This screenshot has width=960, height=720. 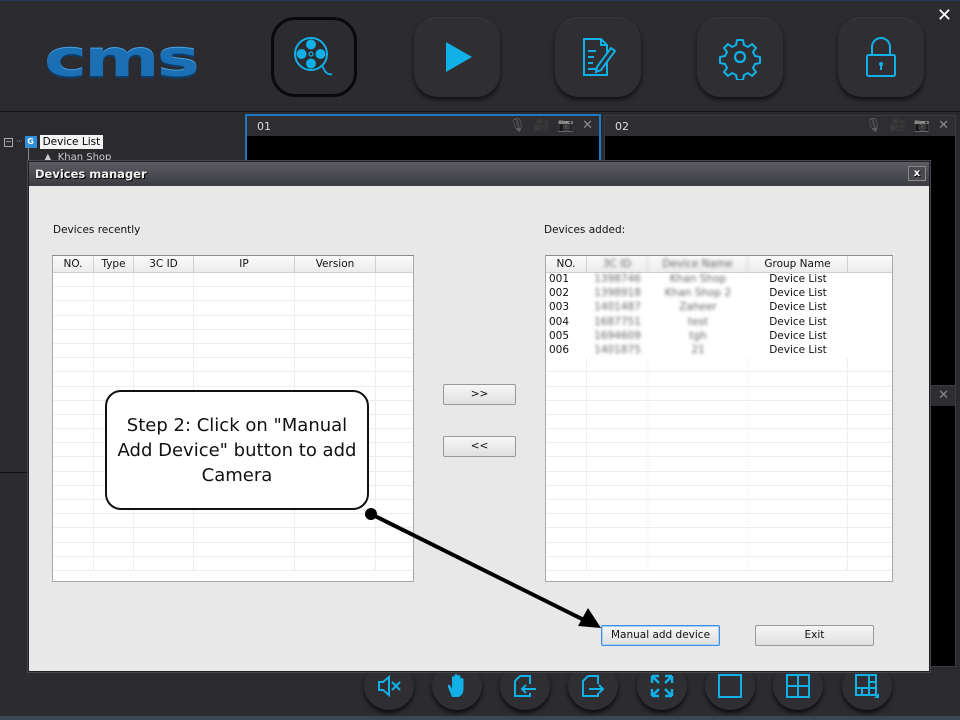 I want to click on table-cell-group: Device List, so click(x=798, y=279).